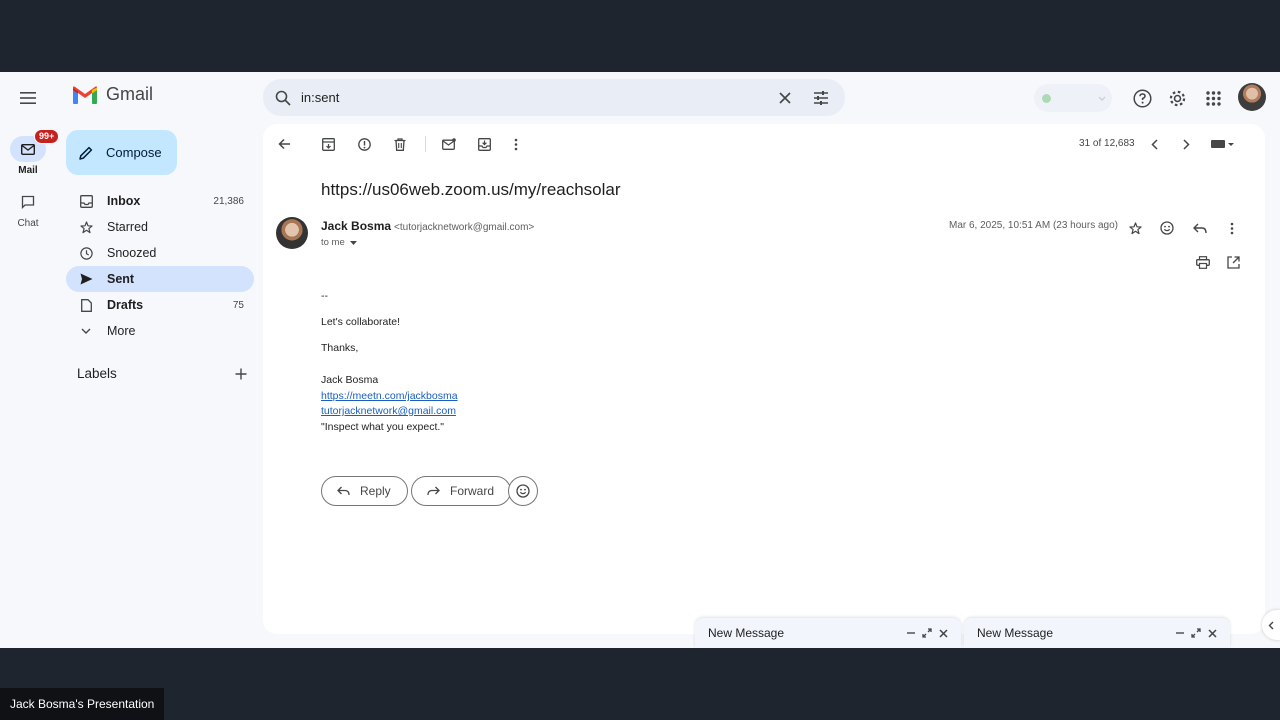 The height and width of the screenshot is (720, 1280). What do you see at coordinates (86, 305) in the screenshot?
I see `draft-icon` at bounding box center [86, 305].